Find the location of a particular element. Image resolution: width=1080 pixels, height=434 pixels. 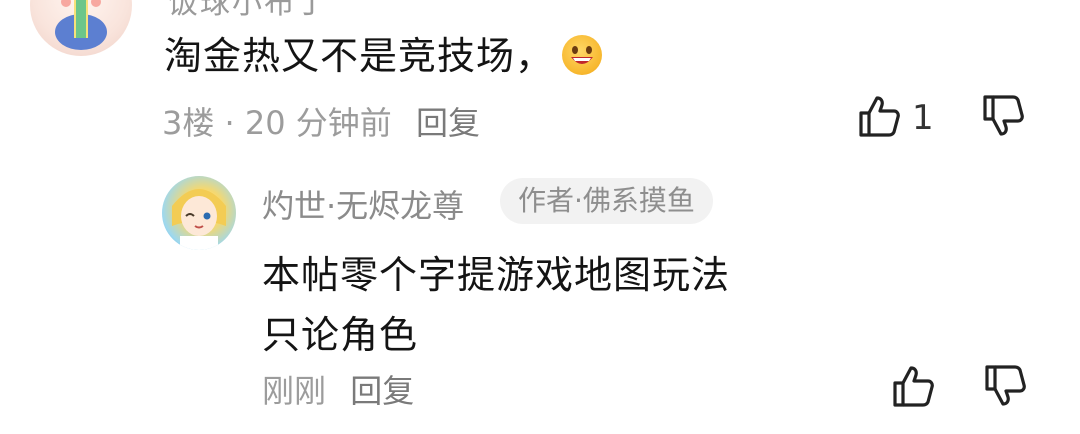

comment-meta: 刚刚 回复 is located at coordinates (338, 389).